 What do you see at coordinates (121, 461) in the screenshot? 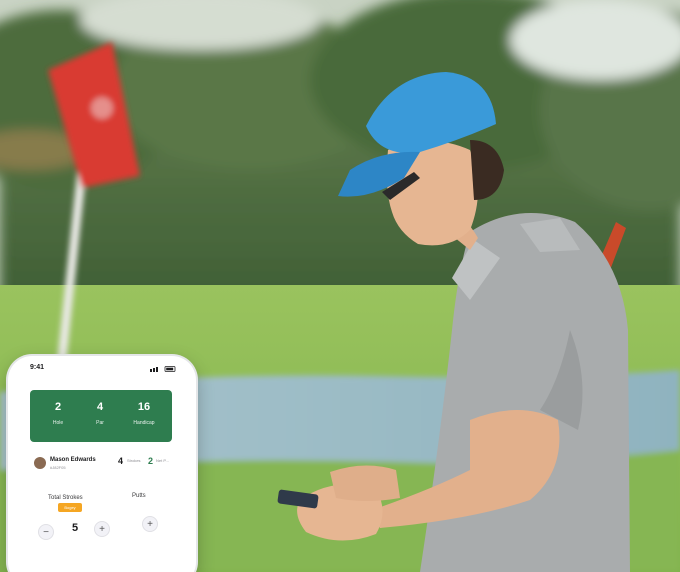
I see `player-strokes-value: 4` at bounding box center [121, 461].